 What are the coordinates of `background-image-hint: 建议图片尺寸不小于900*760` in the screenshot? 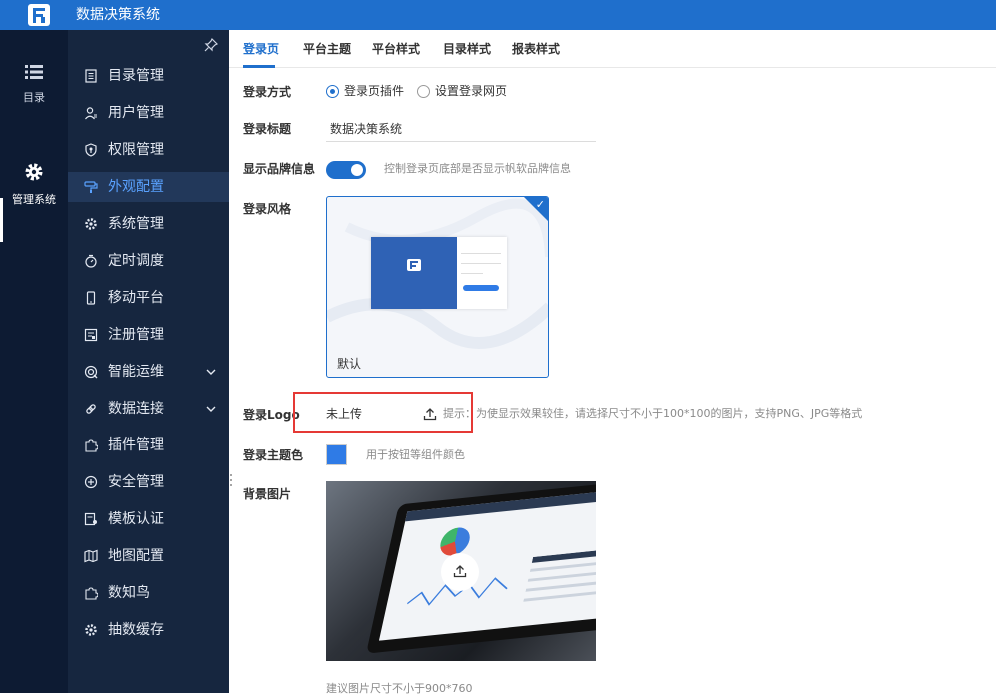 It's located at (399, 688).